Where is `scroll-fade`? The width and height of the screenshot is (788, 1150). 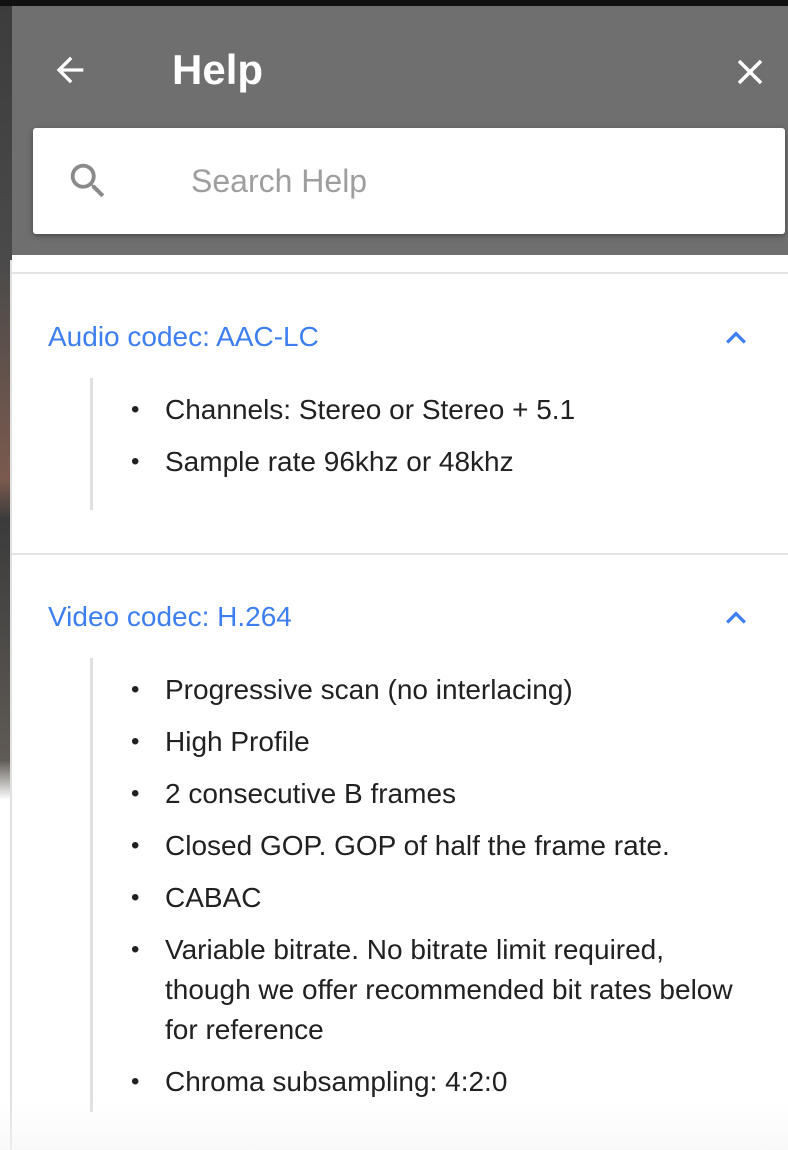 scroll-fade is located at coordinates (394, 1125).